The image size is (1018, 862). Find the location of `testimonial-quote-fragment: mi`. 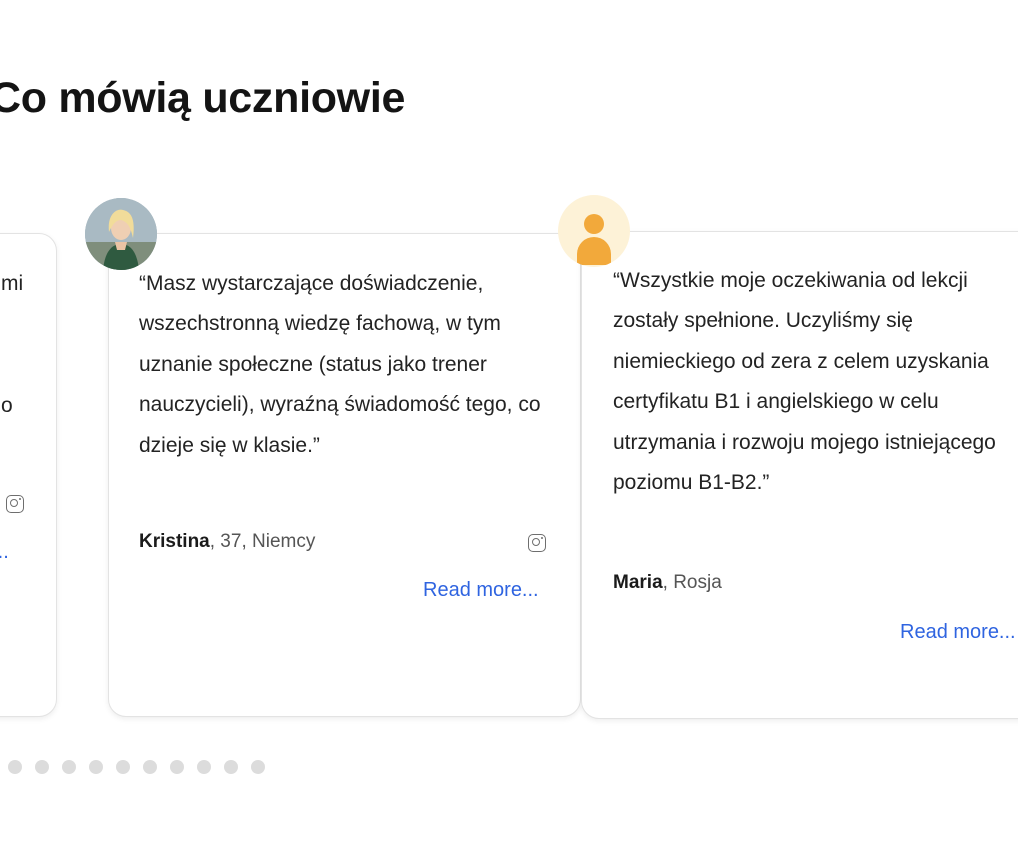

testimonial-quote-fragment: mi is located at coordinates (12, 283).